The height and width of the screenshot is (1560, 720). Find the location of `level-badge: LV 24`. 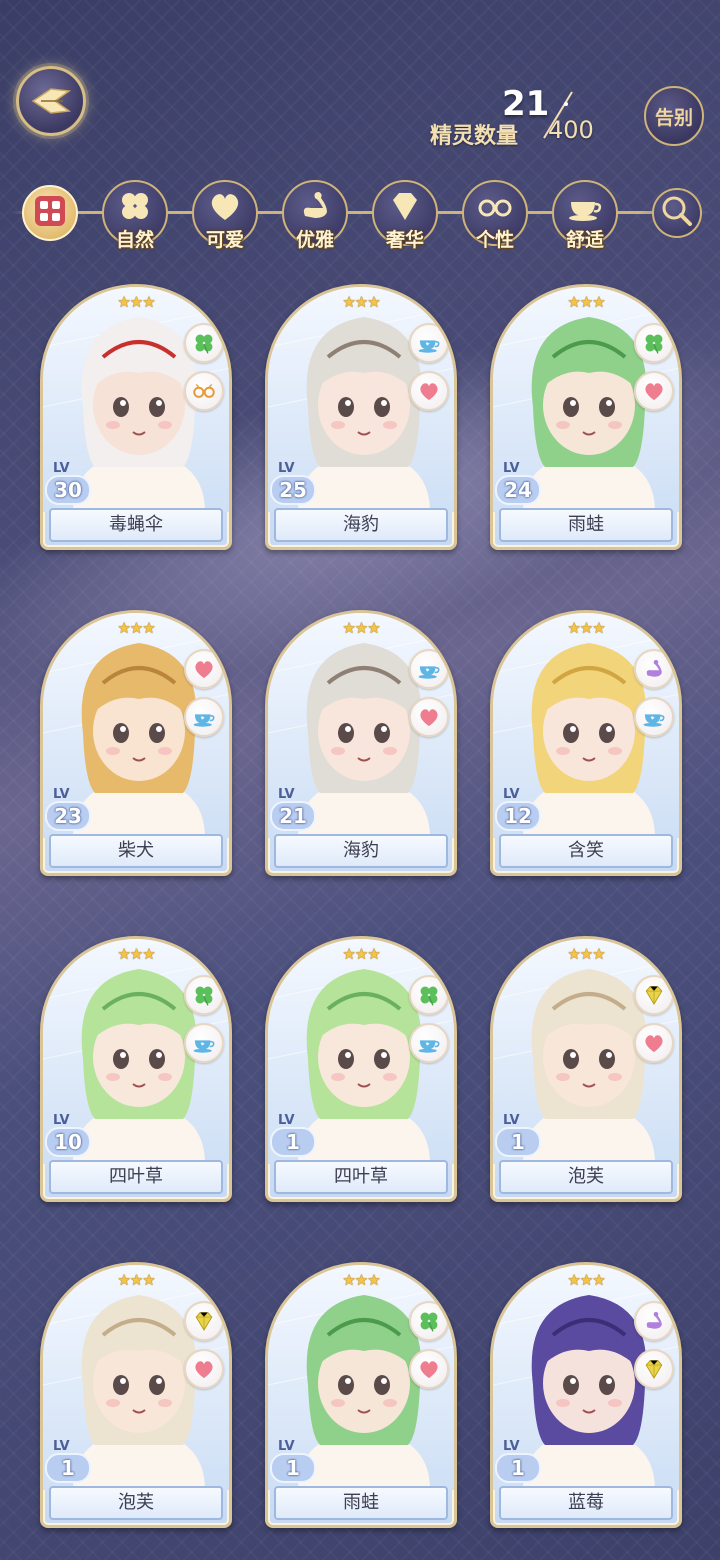

level-badge: LV 24 is located at coordinates (519, 486).